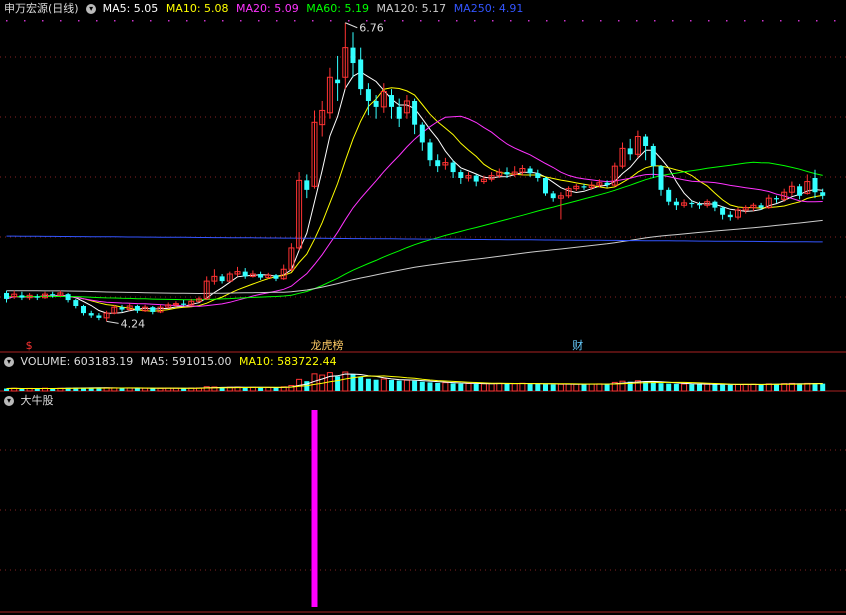 The height and width of the screenshot is (615, 846). What do you see at coordinates (577, 345) in the screenshot?
I see `event-marker: 财` at bounding box center [577, 345].